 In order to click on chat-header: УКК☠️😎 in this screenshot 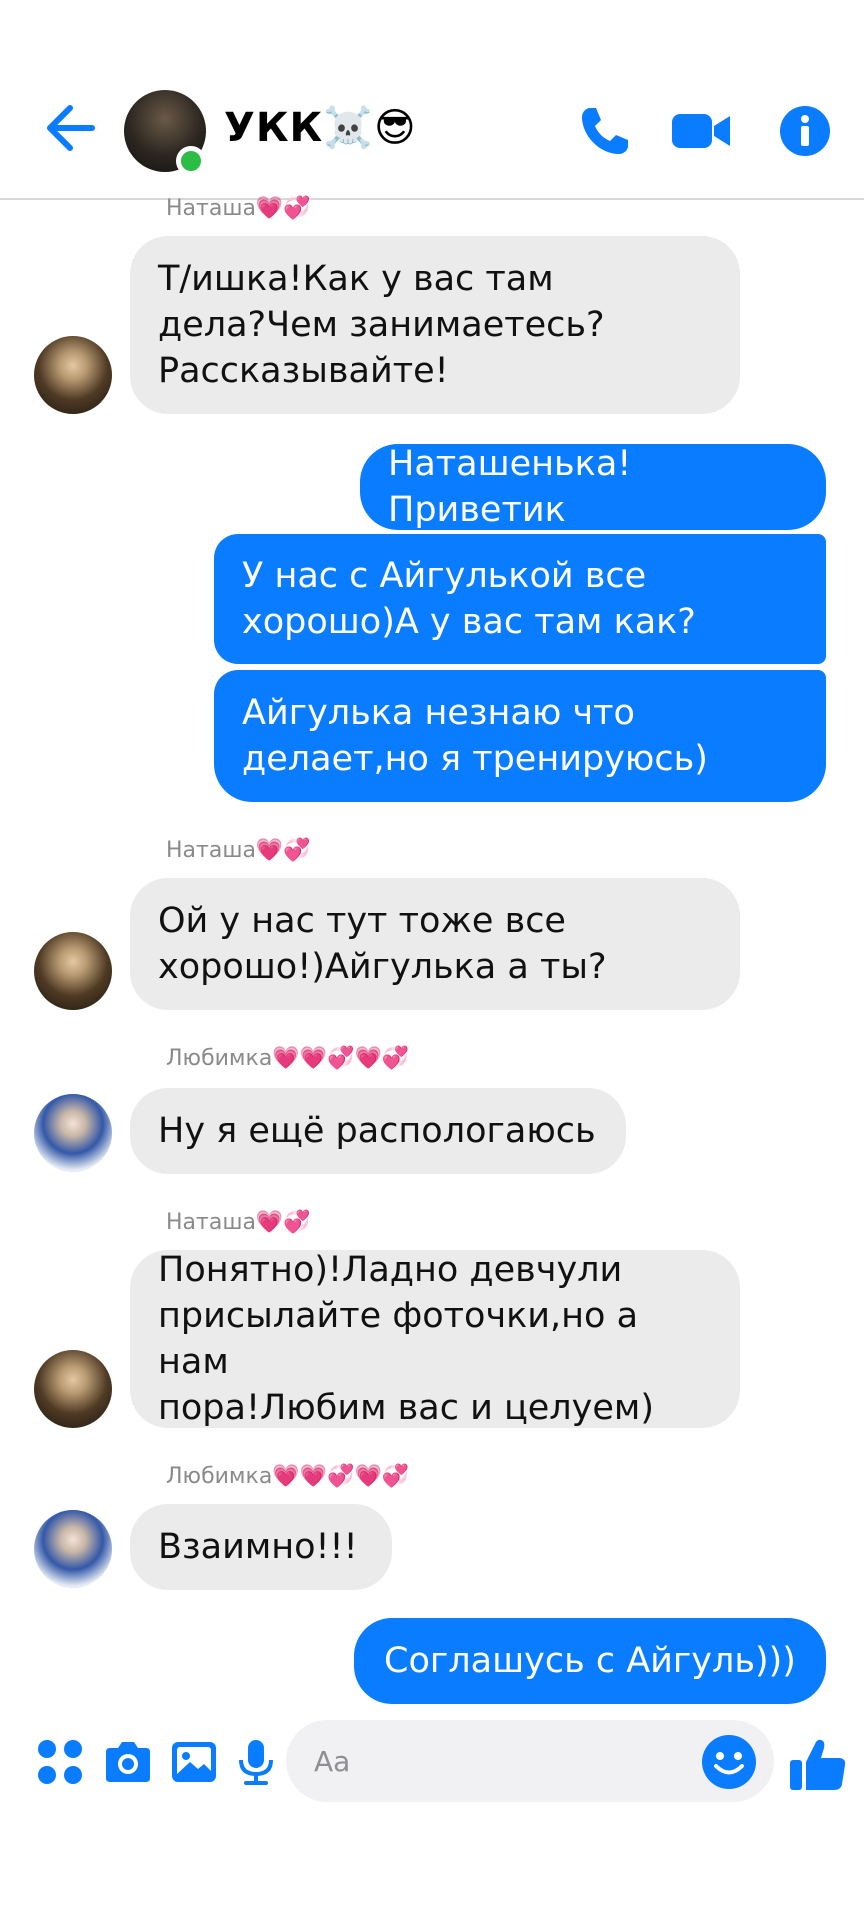, I will do `click(432, 100)`.